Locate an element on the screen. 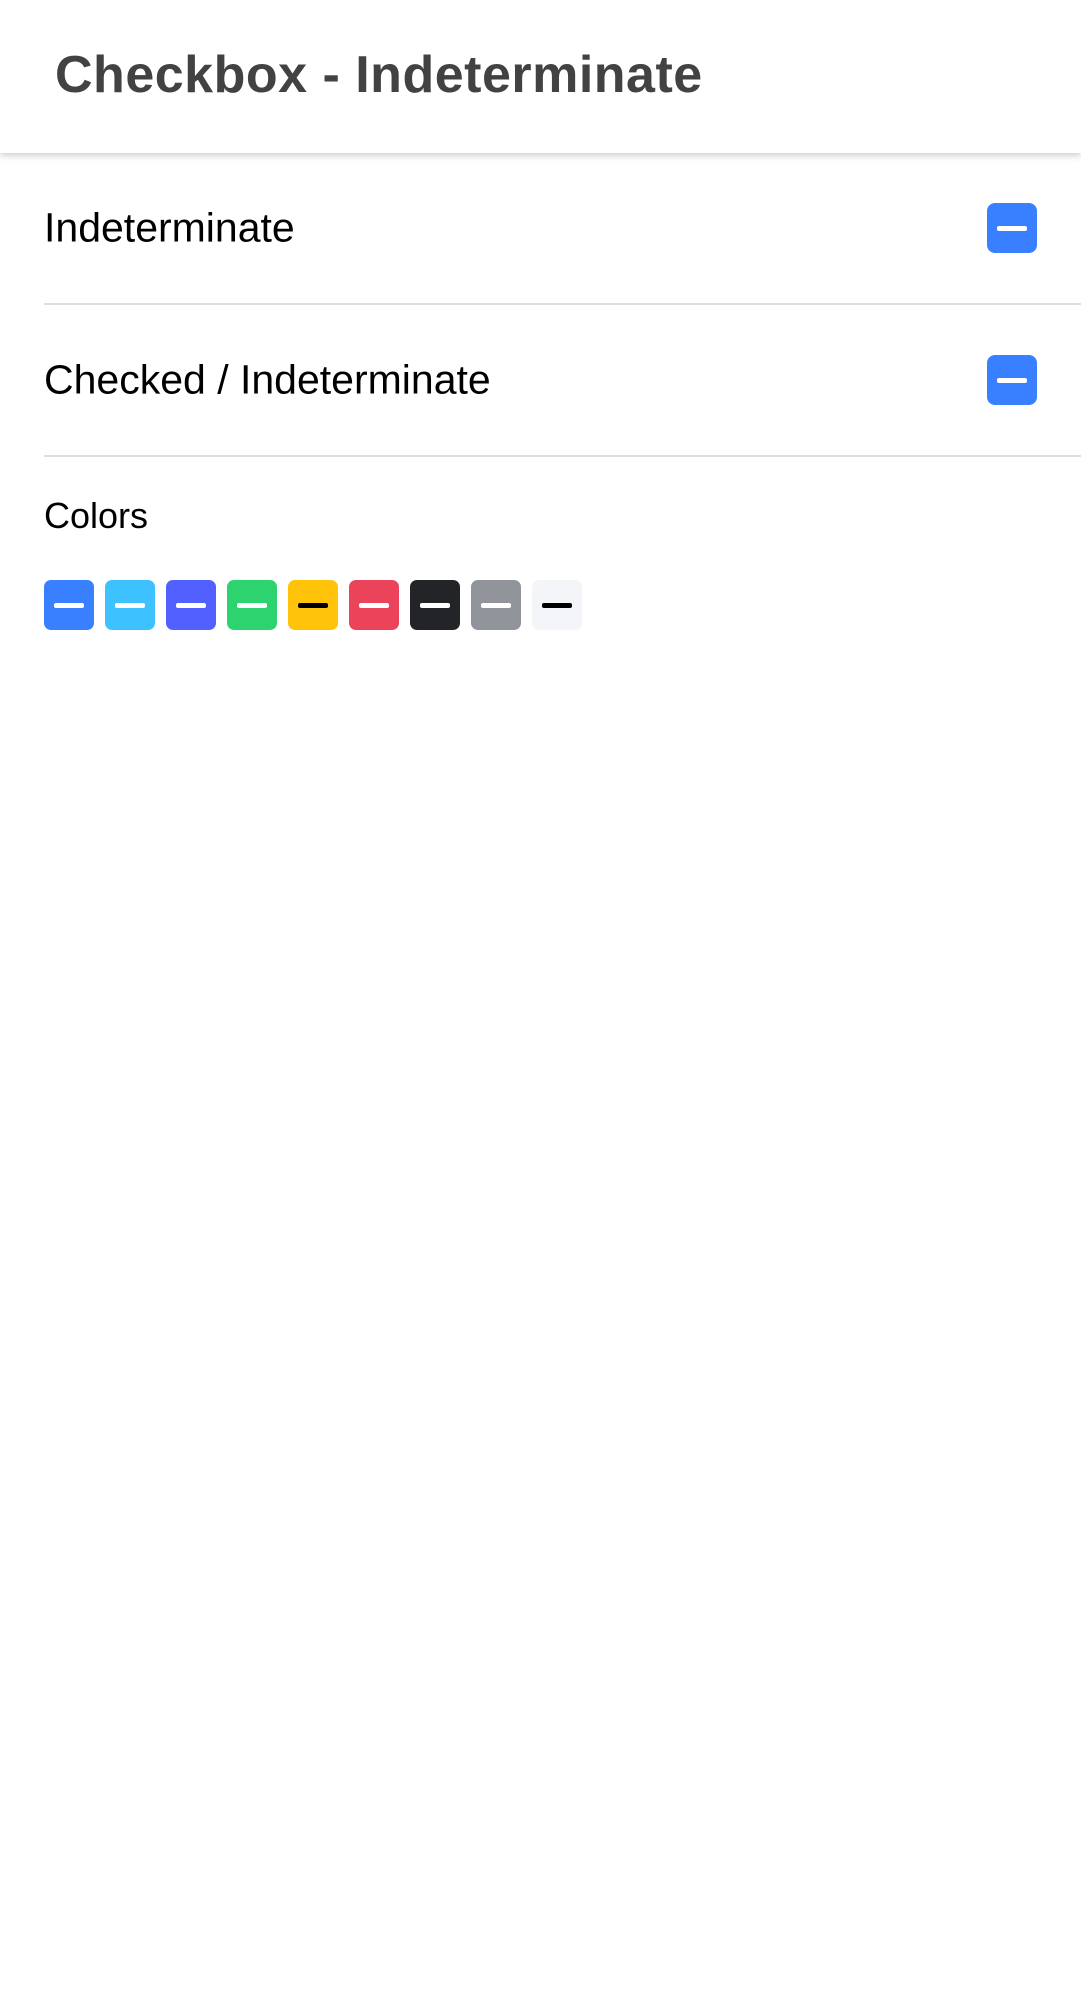 This screenshot has width=1081, height=1999. checked-indeterminate-checkbox is located at coordinates (1012, 380).